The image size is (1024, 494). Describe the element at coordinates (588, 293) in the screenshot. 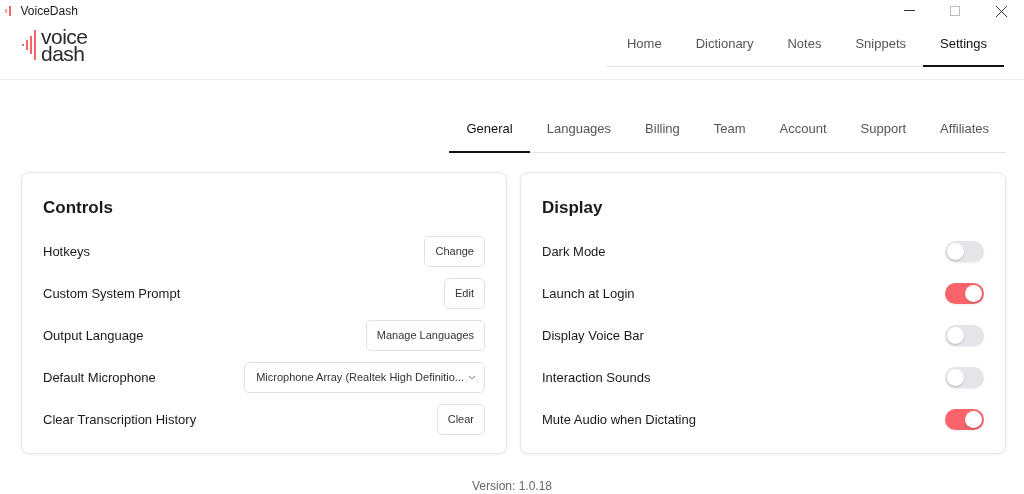

I see `setting-label: Launch at Login` at that location.